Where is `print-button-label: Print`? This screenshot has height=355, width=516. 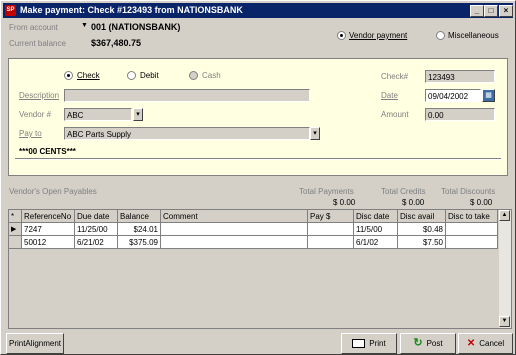
print-button-label: Print is located at coordinates (377, 343).